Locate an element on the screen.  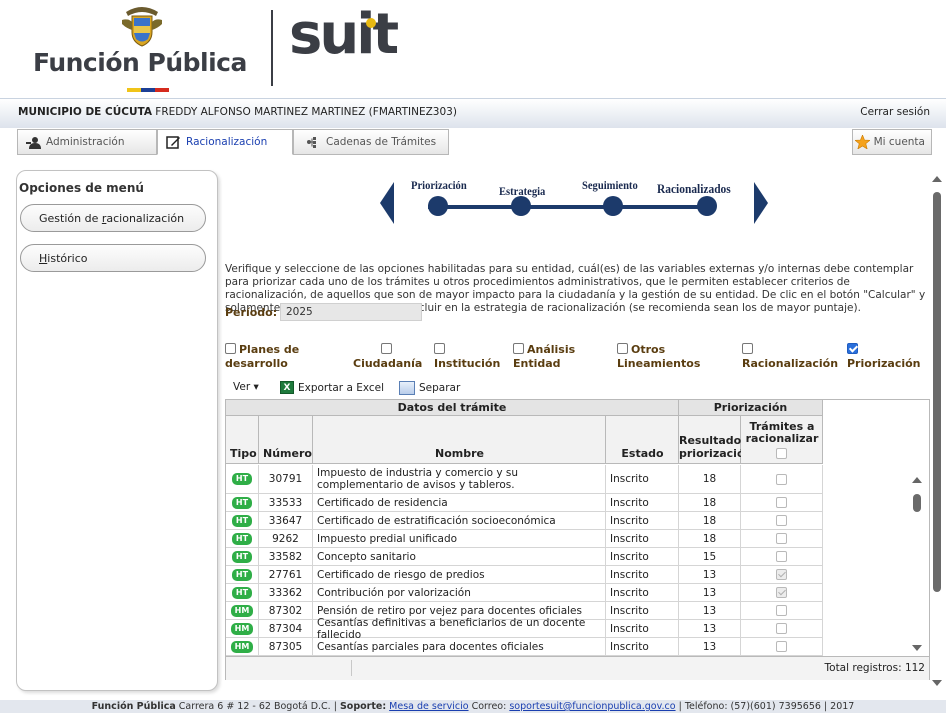
filter-institucion: Institución is located at coordinates (467, 357).